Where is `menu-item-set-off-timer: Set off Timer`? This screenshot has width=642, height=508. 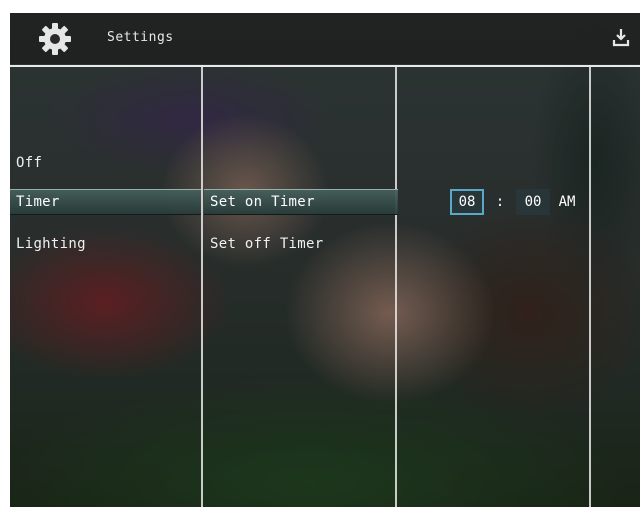
menu-item-set-off-timer: Set off Timer is located at coordinates (301, 244).